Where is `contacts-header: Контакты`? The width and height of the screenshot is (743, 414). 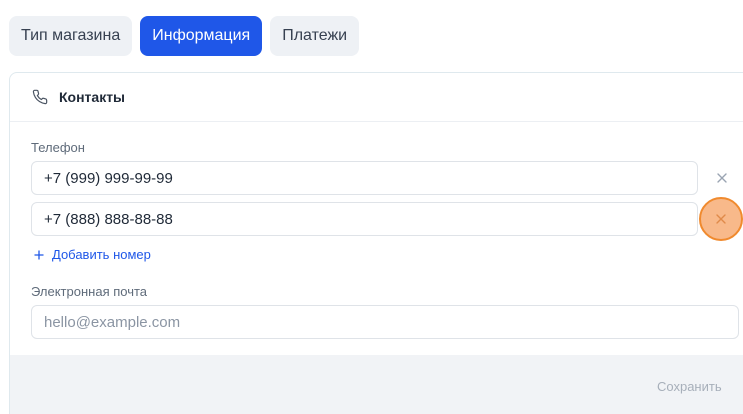
contacts-header: Контакты is located at coordinates (376, 97).